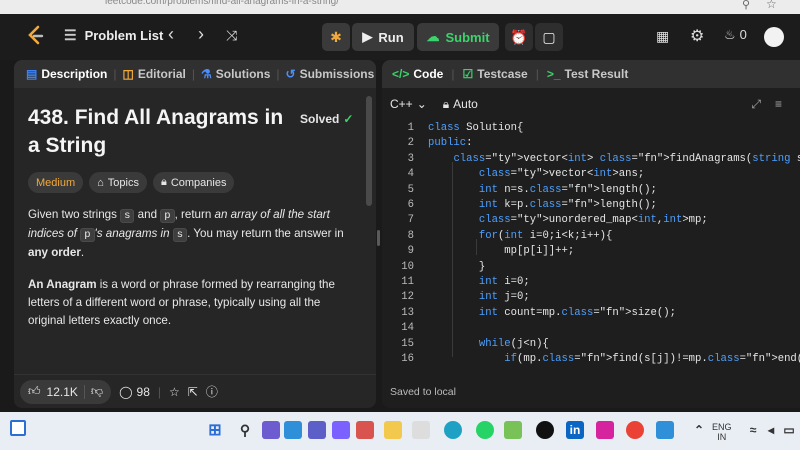 This screenshot has height=450, width=800. Describe the element at coordinates (215, 430) in the screenshot. I see `windows-start-icon: ⊞` at that location.